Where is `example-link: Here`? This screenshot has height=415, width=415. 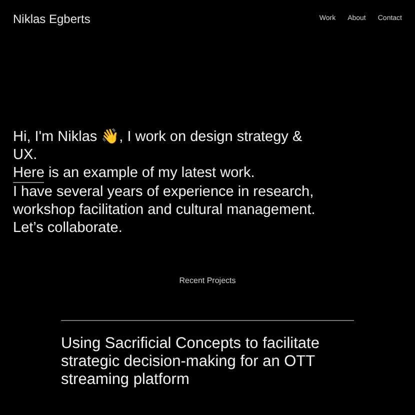
example-link: Here is located at coordinates (28, 173).